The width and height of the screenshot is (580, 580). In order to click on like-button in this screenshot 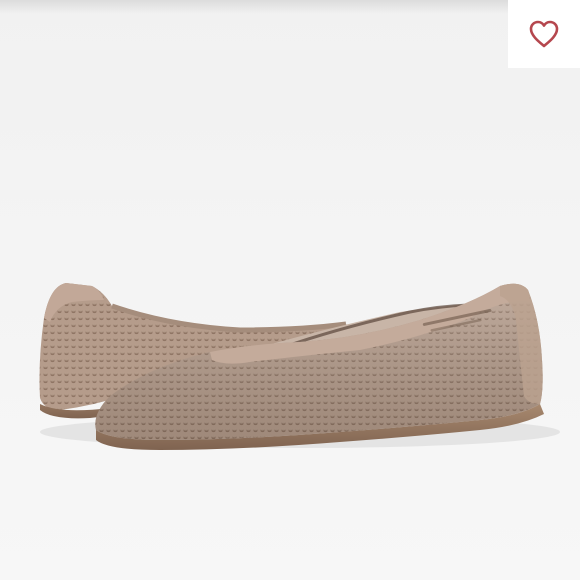, I will do `click(544, 34)`.